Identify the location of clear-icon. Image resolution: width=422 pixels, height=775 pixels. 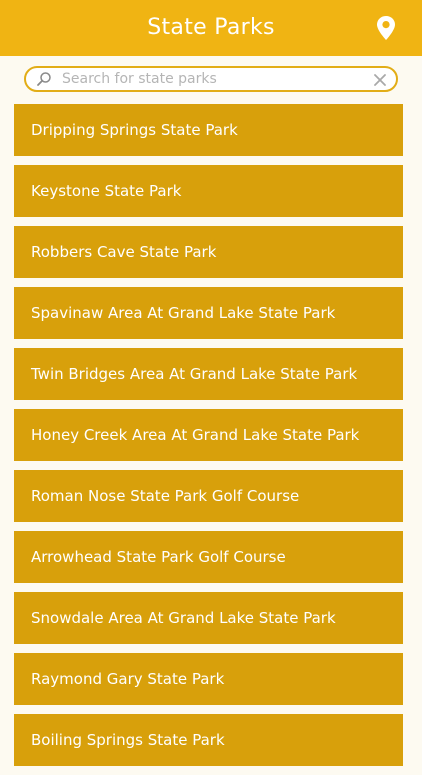
(380, 79).